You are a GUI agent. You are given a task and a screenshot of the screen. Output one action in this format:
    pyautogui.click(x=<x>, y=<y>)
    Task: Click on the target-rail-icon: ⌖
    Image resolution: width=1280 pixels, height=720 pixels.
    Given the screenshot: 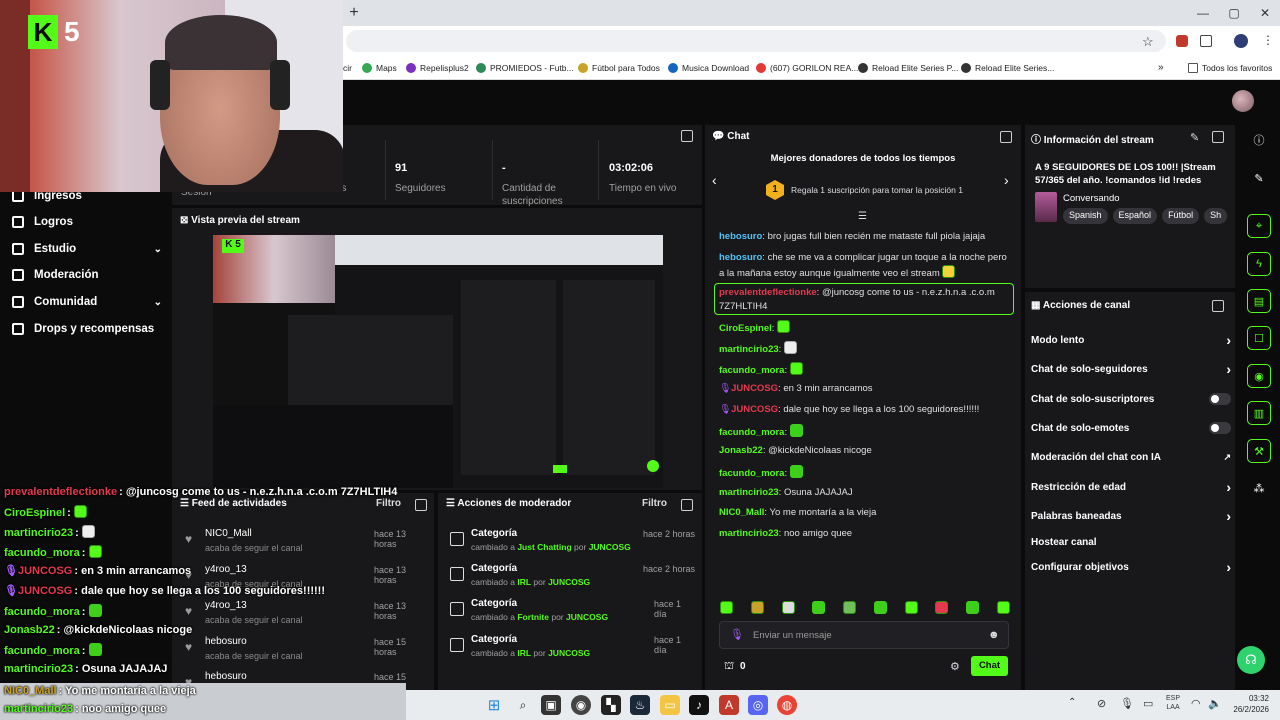 What is the action you would take?
    pyautogui.click(x=1259, y=226)
    